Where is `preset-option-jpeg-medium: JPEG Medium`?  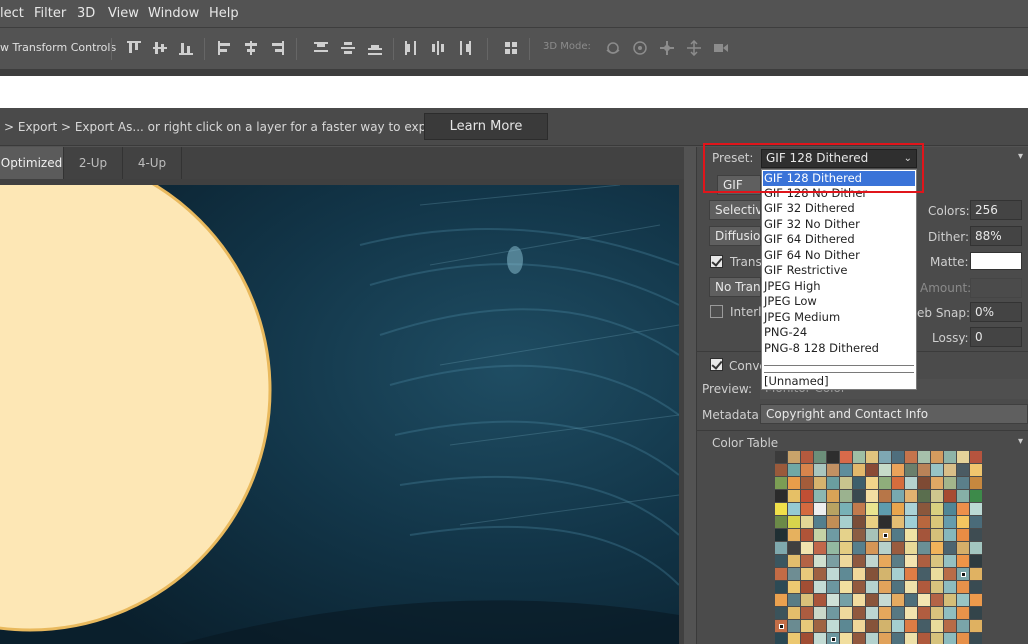
preset-option-jpeg-medium: JPEG Medium is located at coordinates (839, 317).